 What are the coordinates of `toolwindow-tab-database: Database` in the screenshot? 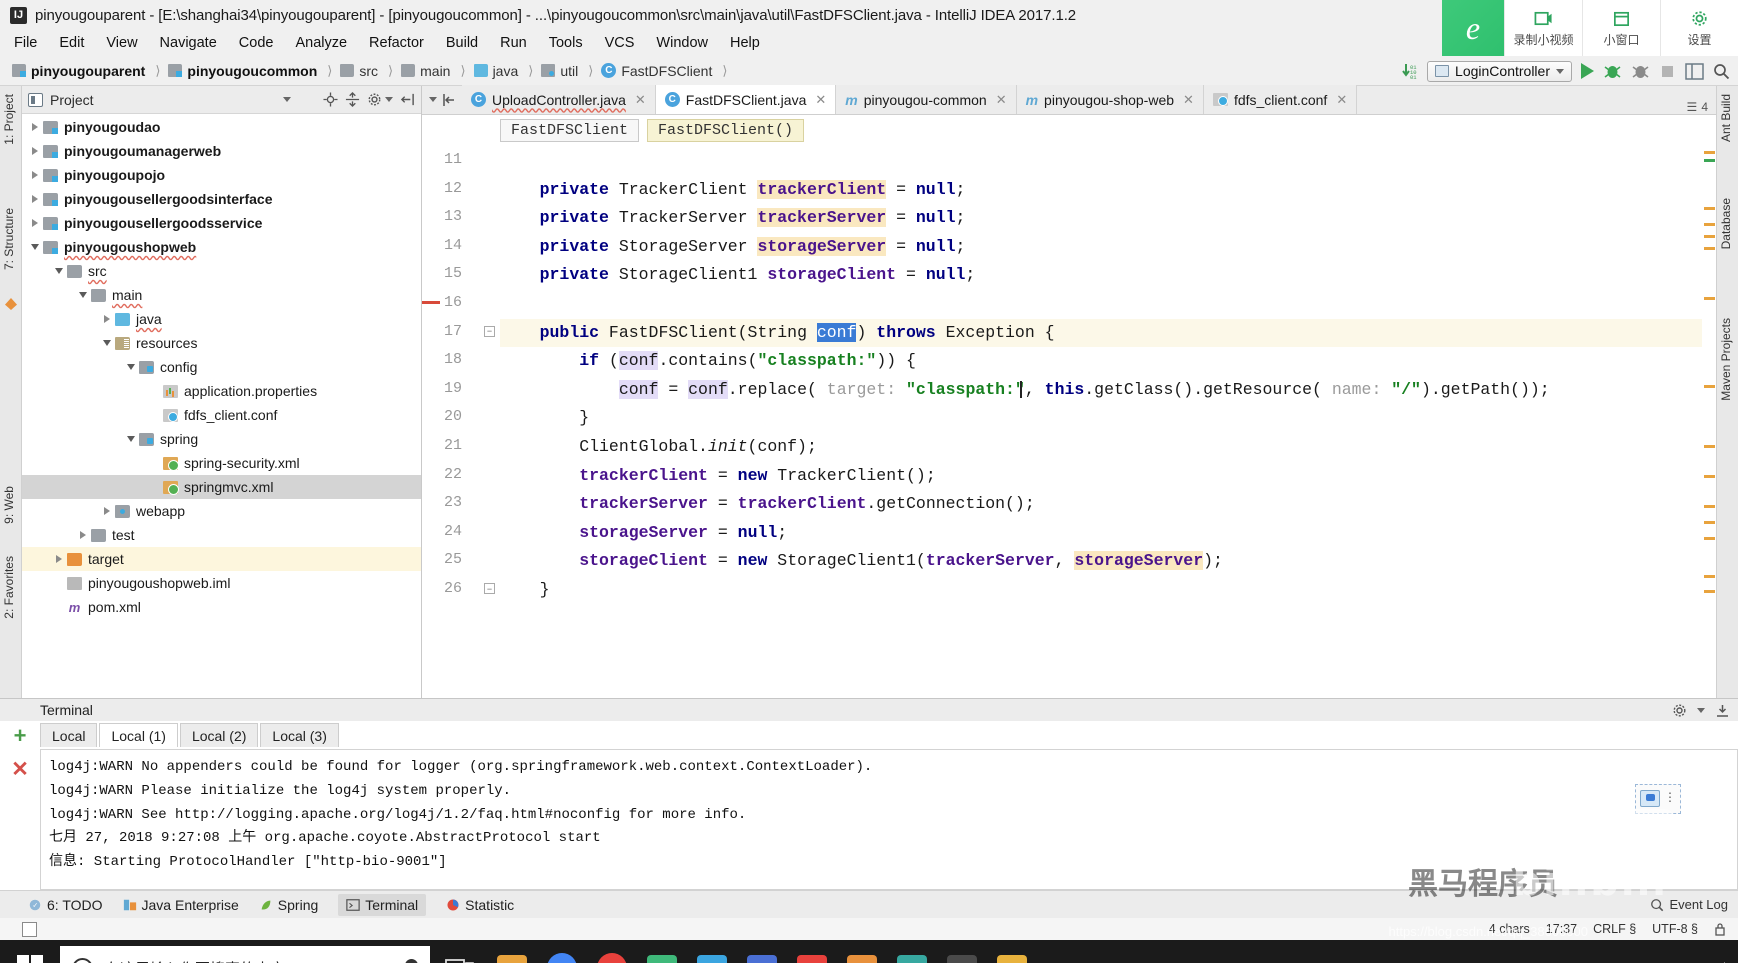 It's located at (1726, 223).